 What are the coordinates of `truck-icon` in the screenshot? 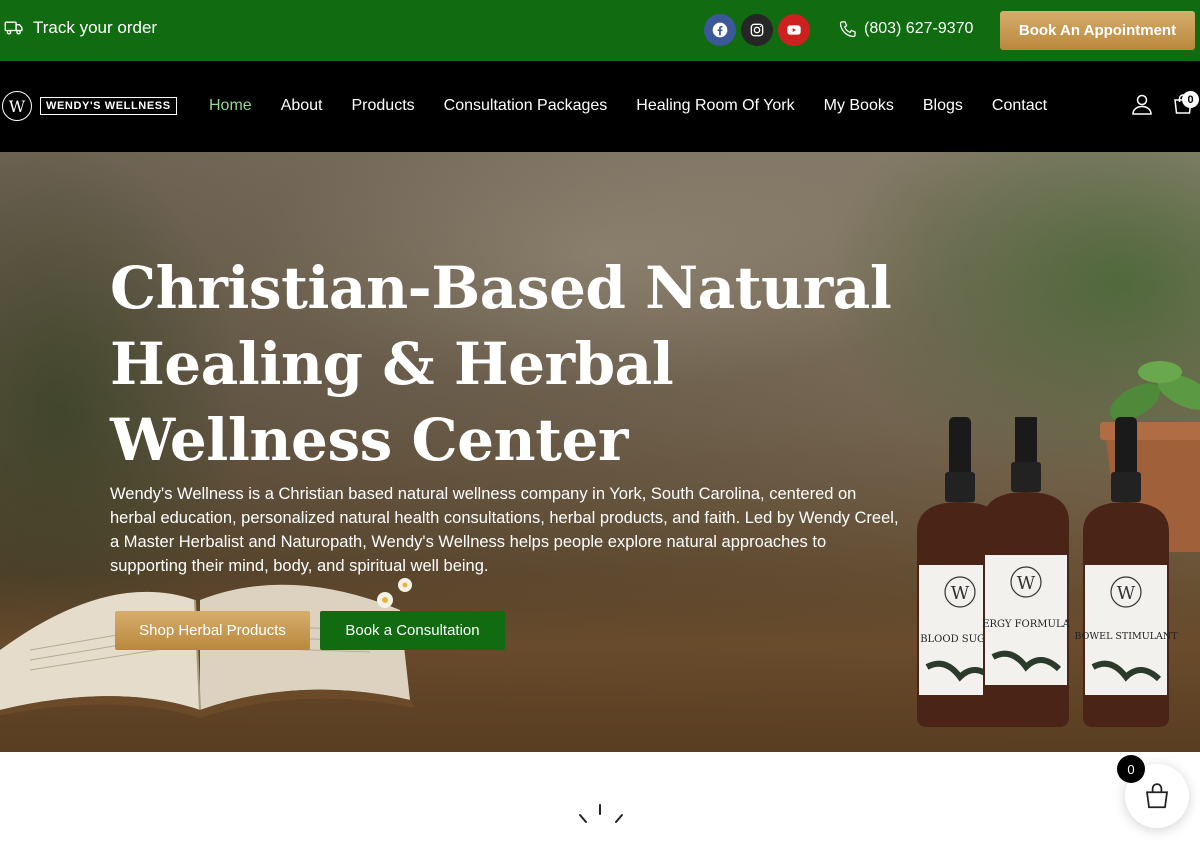 It's located at (13, 28).